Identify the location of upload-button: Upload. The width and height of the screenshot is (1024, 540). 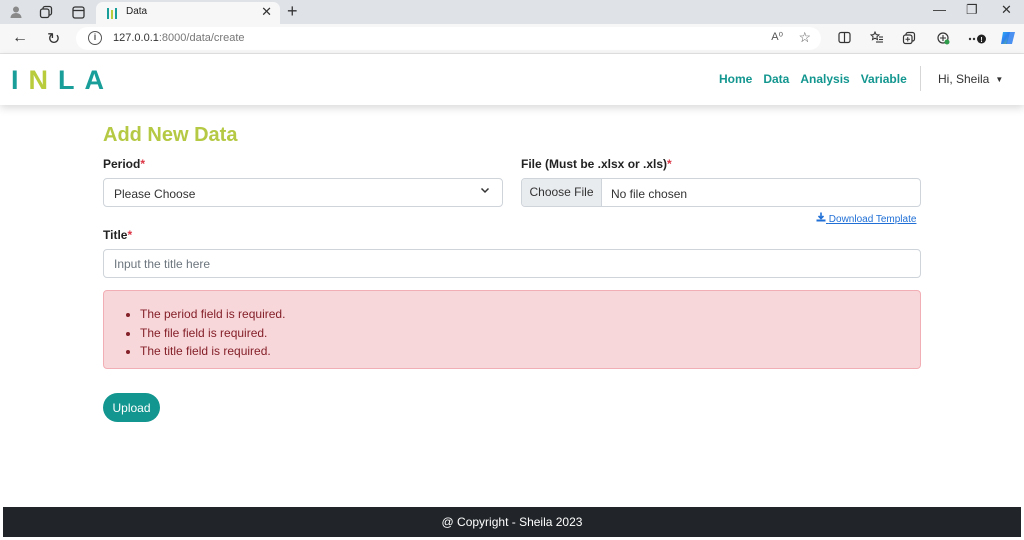
(131, 407).